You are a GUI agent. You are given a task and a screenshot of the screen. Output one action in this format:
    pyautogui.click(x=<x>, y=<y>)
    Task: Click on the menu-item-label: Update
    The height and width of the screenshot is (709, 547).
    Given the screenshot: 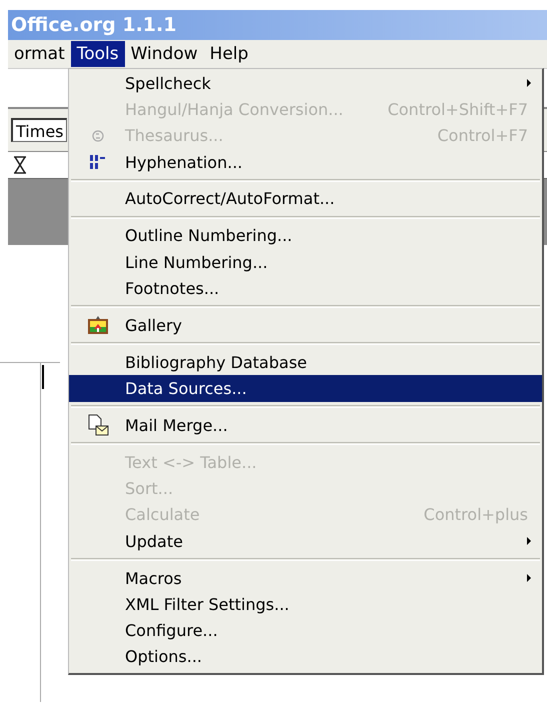 What is the action you would take?
    pyautogui.click(x=154, y=541)
    